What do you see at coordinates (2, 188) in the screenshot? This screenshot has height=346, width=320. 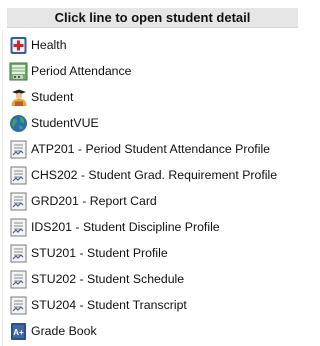 I see `panel-left-edge` at bounding box center [2, 188].